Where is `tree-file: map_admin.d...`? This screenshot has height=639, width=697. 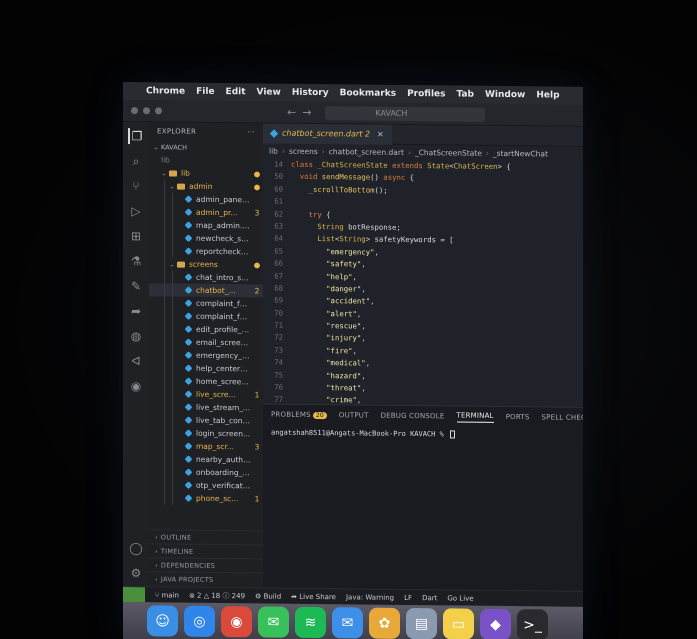 tree-file: map_admin.d... is located at coordinates (206, 225).